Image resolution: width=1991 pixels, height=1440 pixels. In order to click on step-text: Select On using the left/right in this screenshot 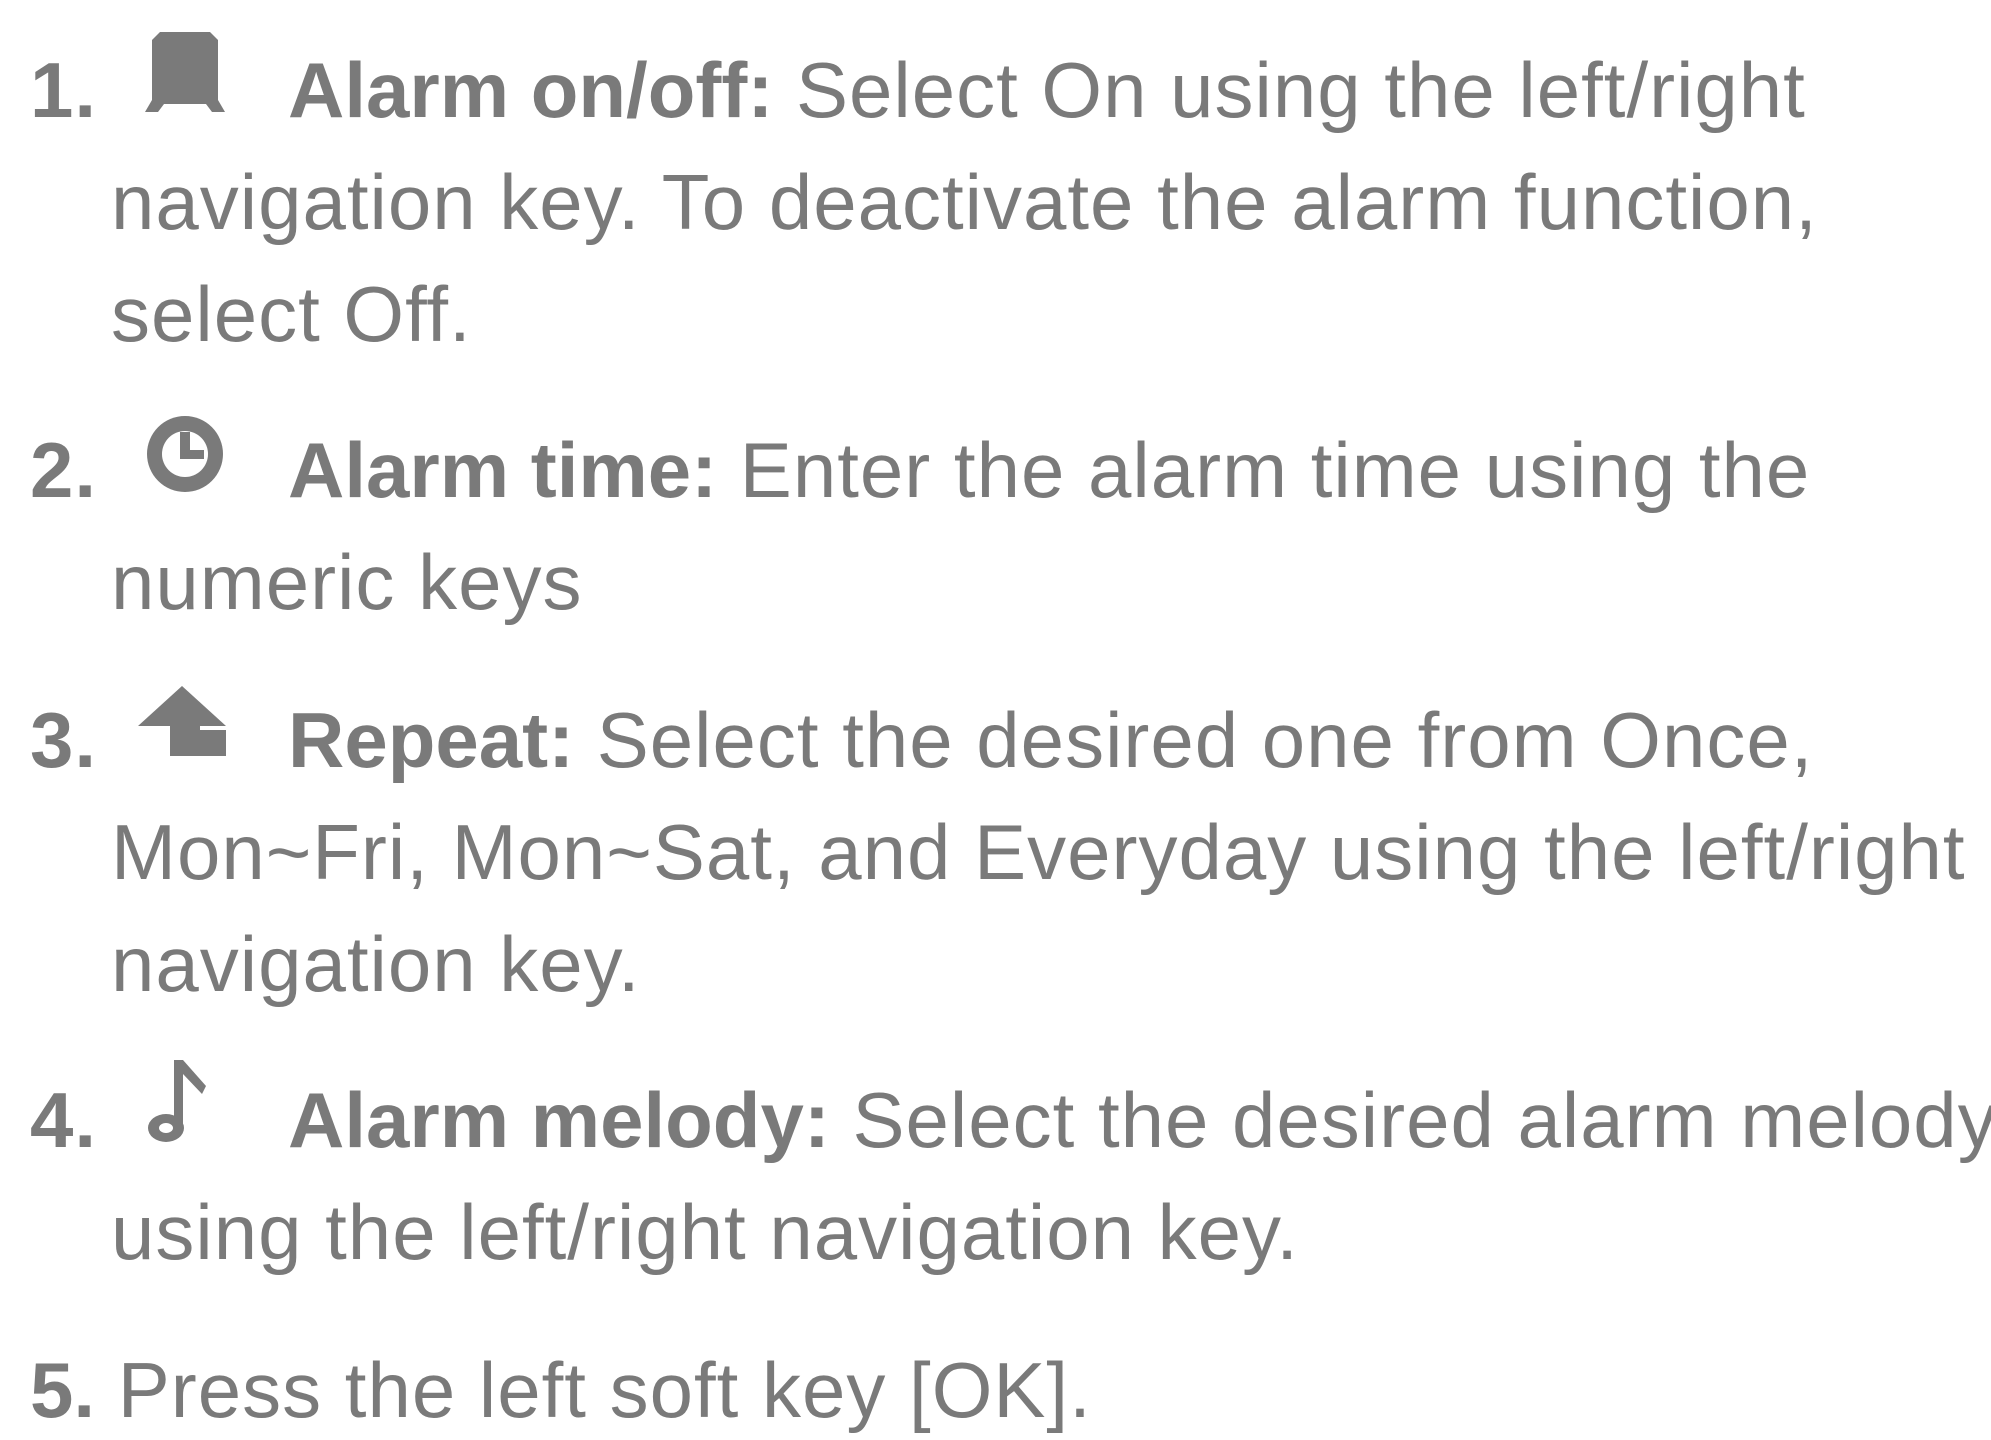, I will do `click(1289, 90)`.